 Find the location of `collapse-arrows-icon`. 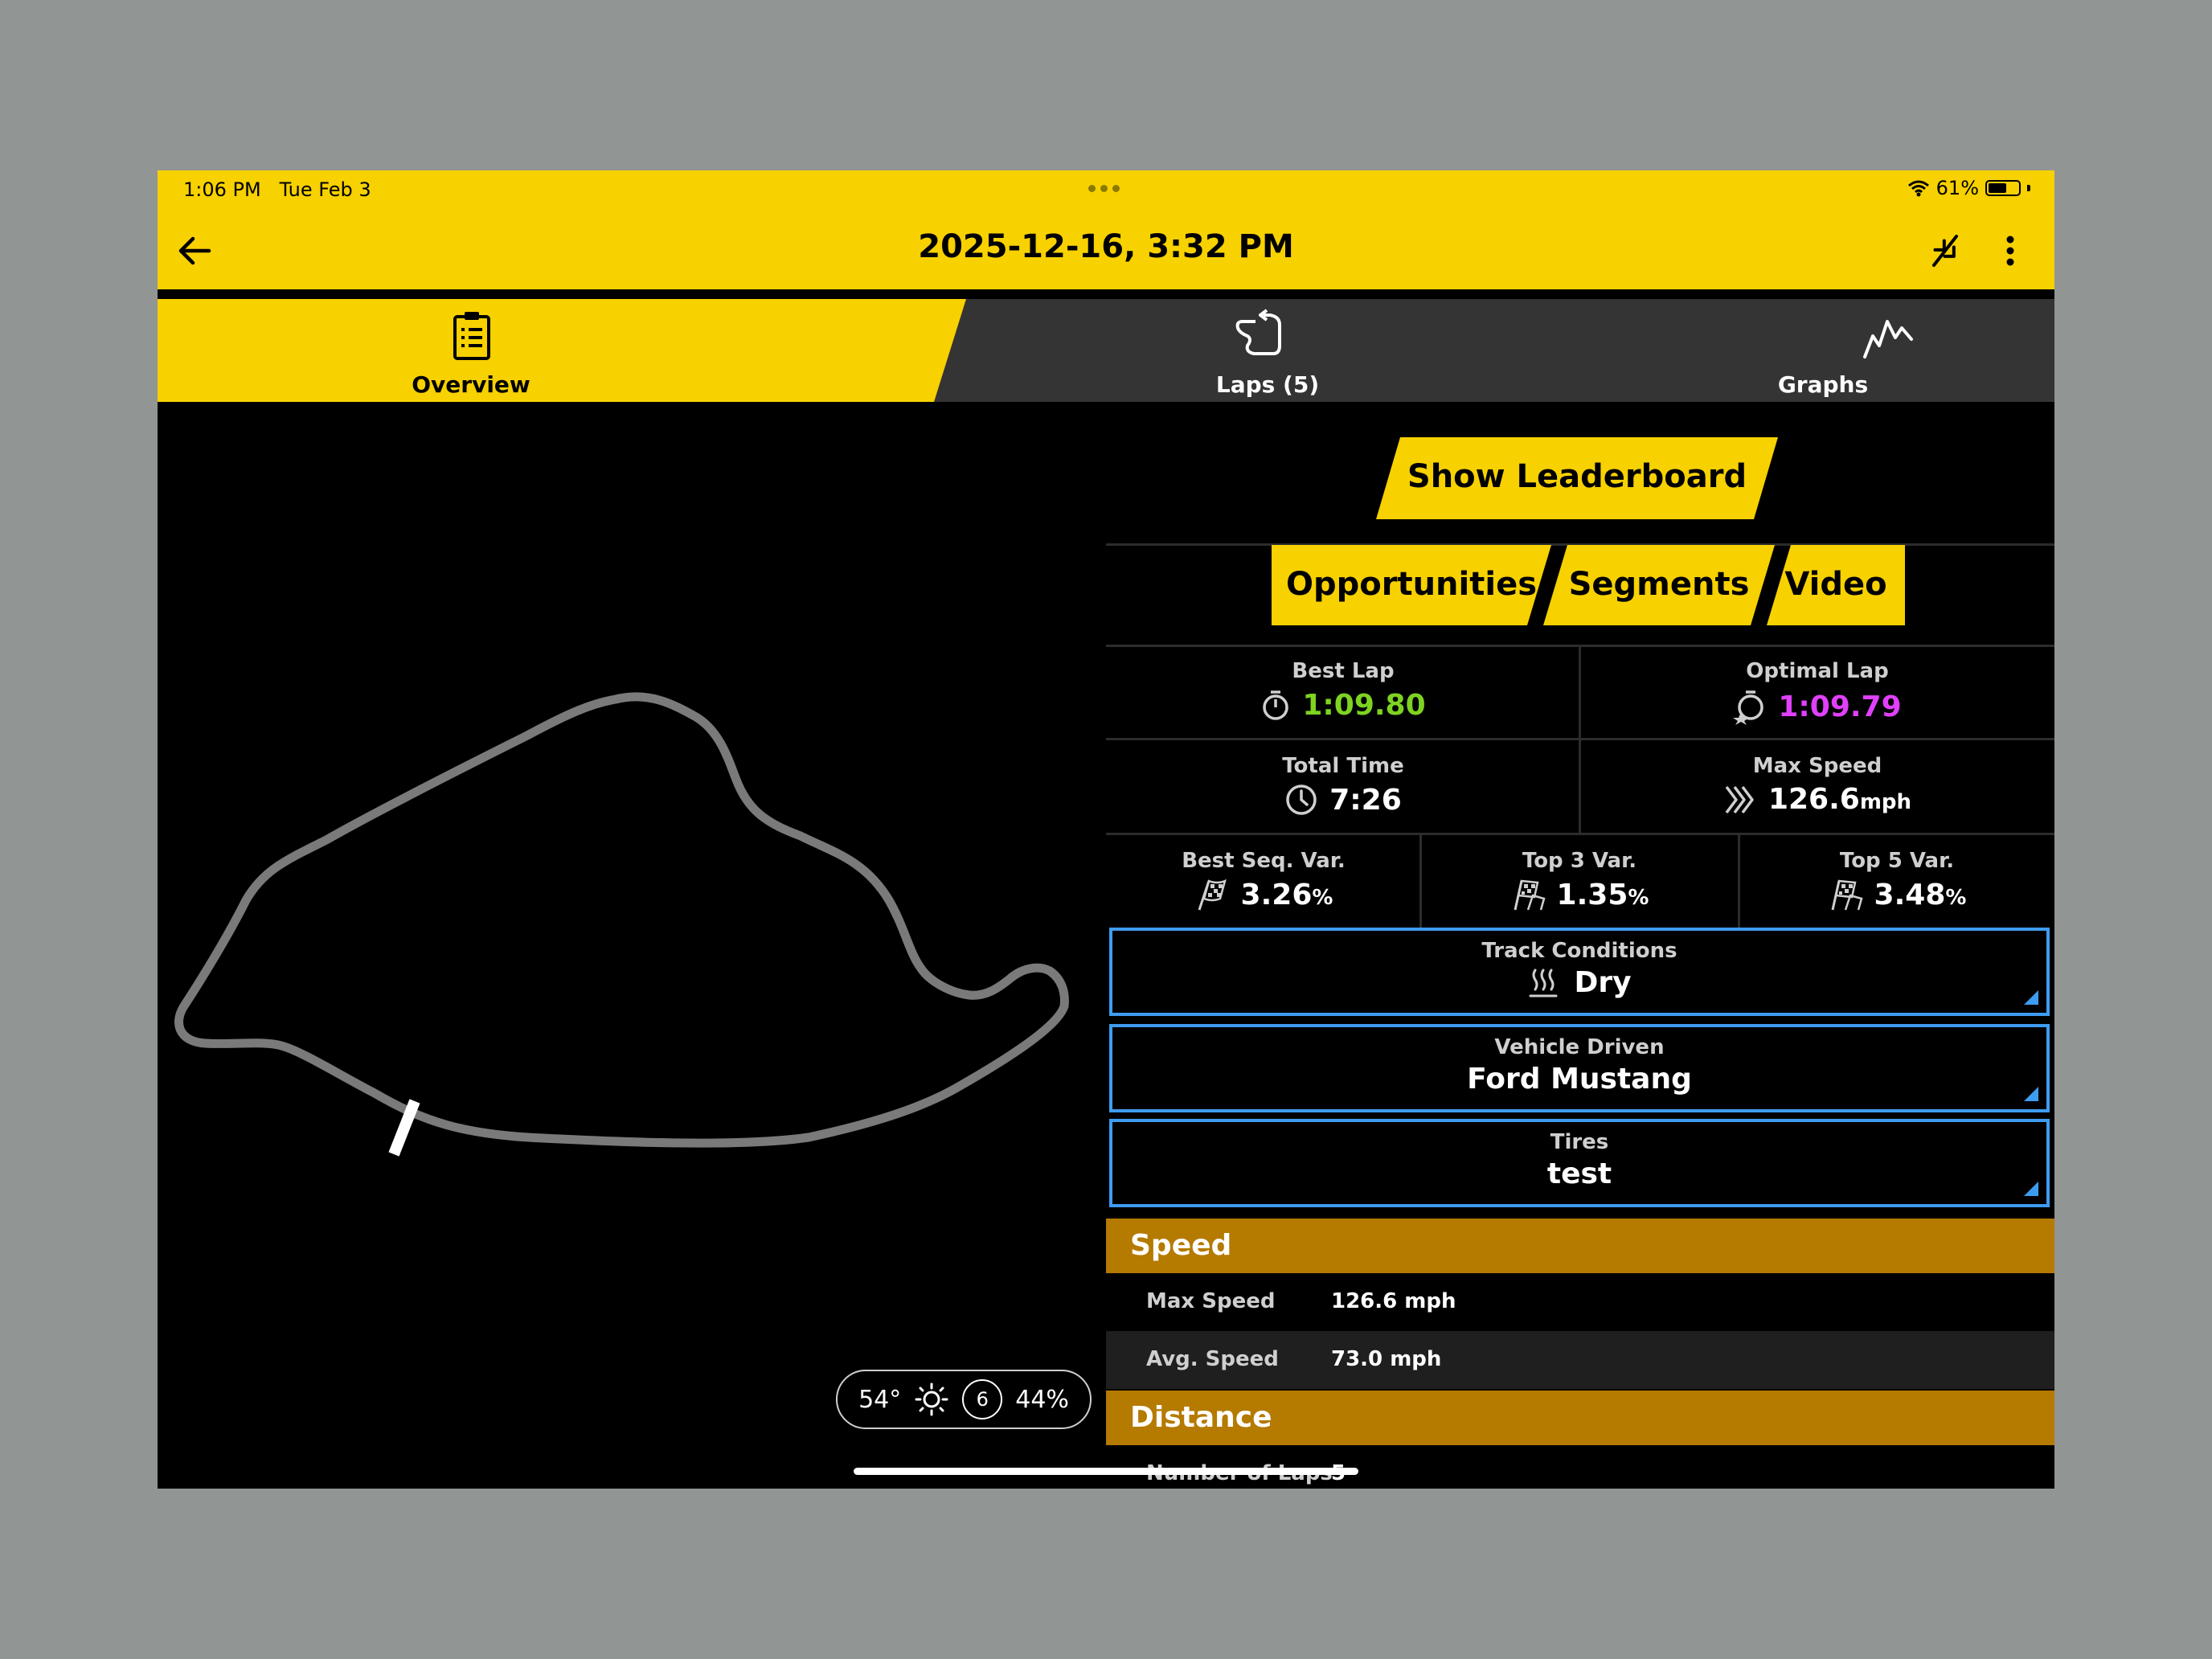

collapse-arrows-icon is located at coordinates (1945, 251).